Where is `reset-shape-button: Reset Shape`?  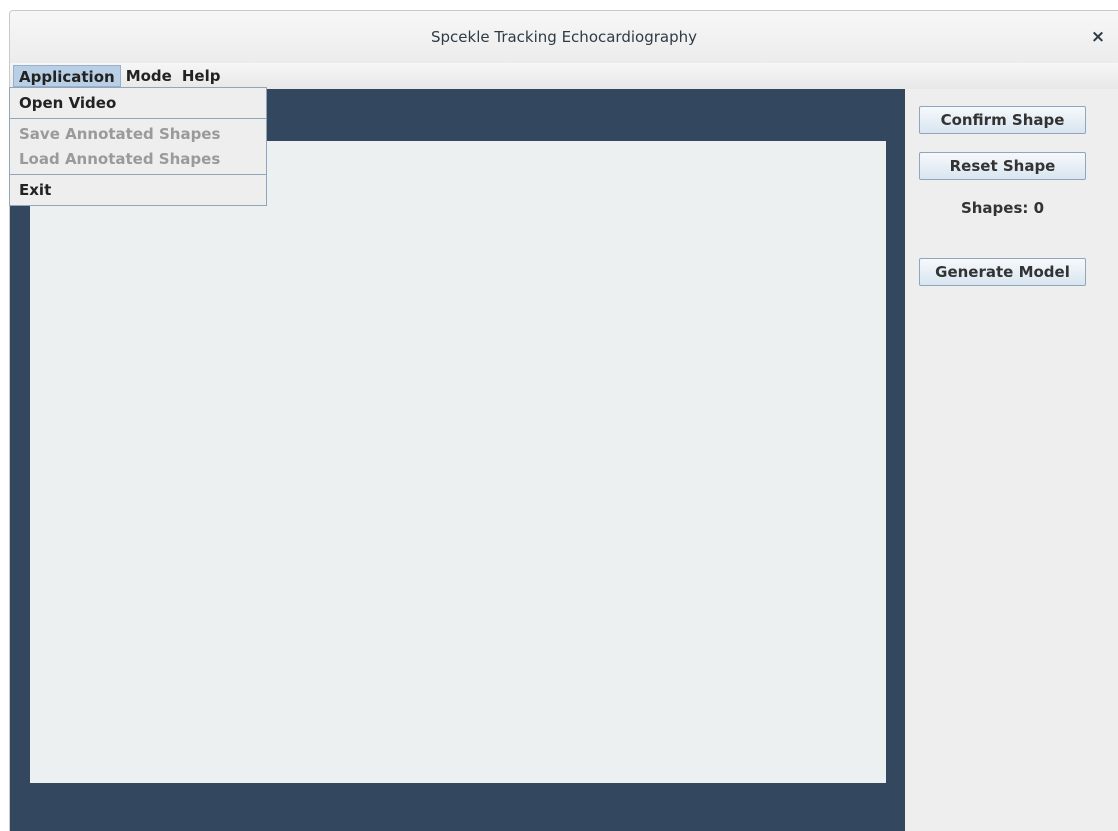 reset-shape-button: Reset Shape is located at coordinates (1002, 166).